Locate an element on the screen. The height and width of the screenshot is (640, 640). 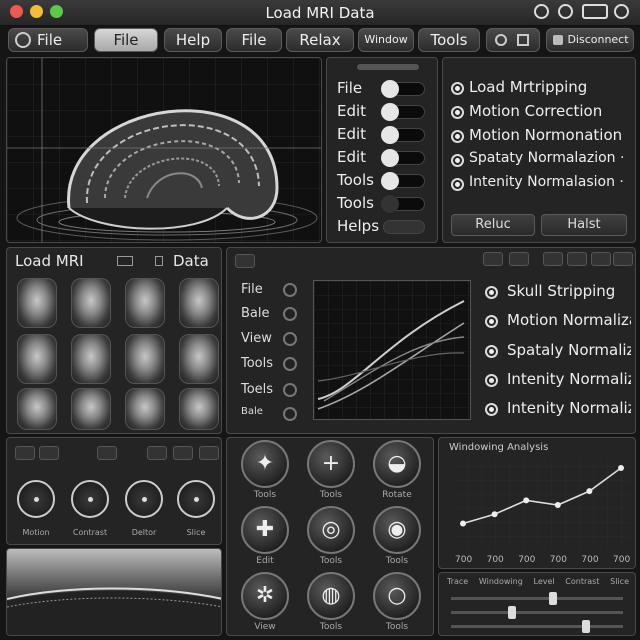
menu-toels-radio is located at coordinates (290, 390).